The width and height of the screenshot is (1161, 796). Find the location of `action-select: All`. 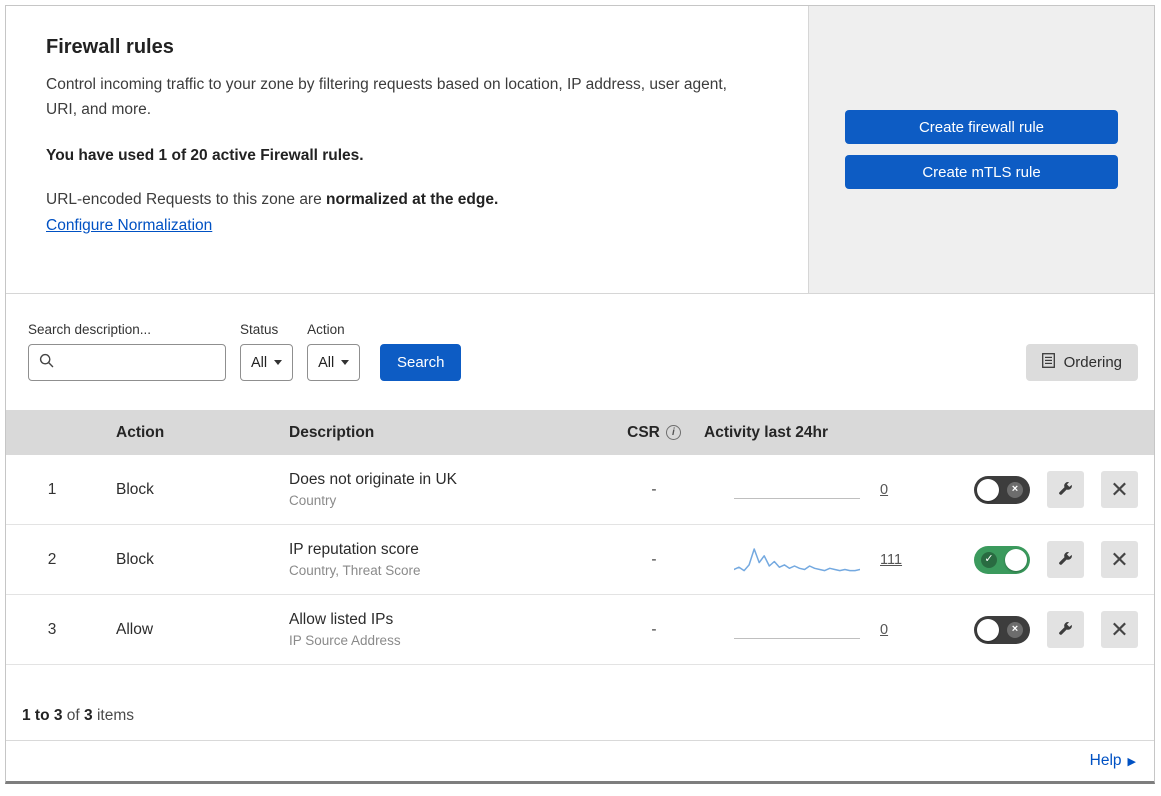

action-select: All is located at coordinates (334, 362).